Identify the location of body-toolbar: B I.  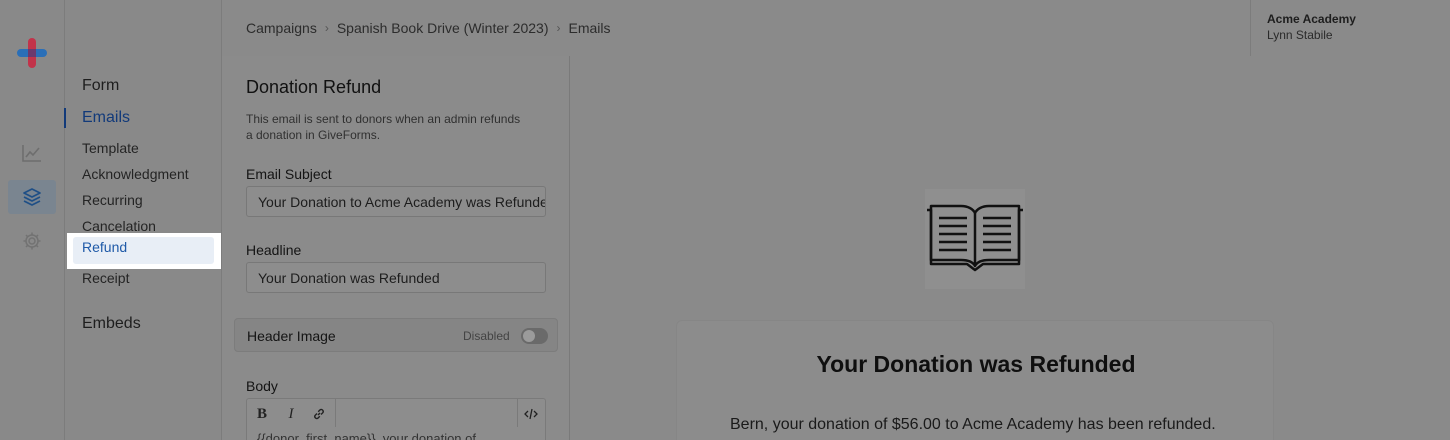
(396, 413).